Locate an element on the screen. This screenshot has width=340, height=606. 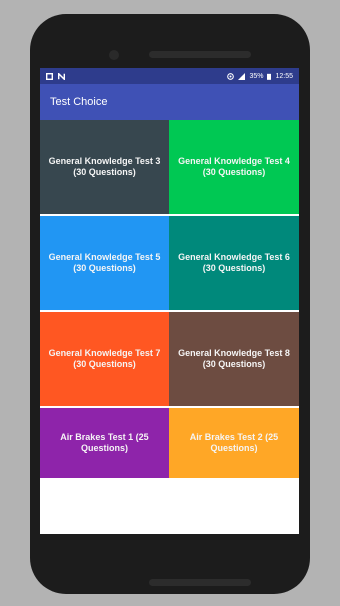
battery-percent: 35% is located at coordinates (256, 76).